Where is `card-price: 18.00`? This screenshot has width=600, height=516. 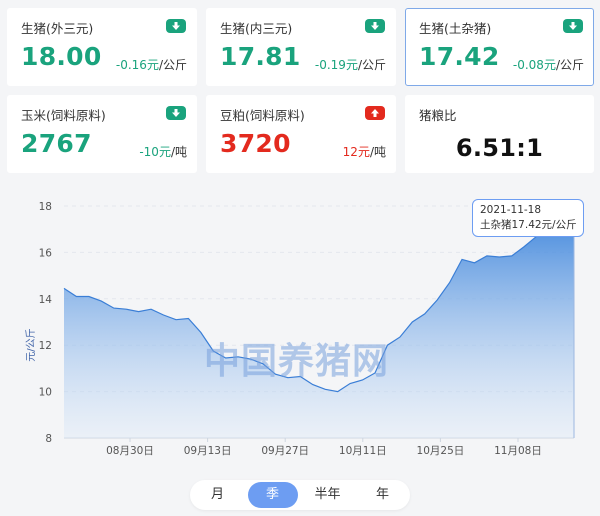
card-price: 18.00 is located at coordinates (61, 56).